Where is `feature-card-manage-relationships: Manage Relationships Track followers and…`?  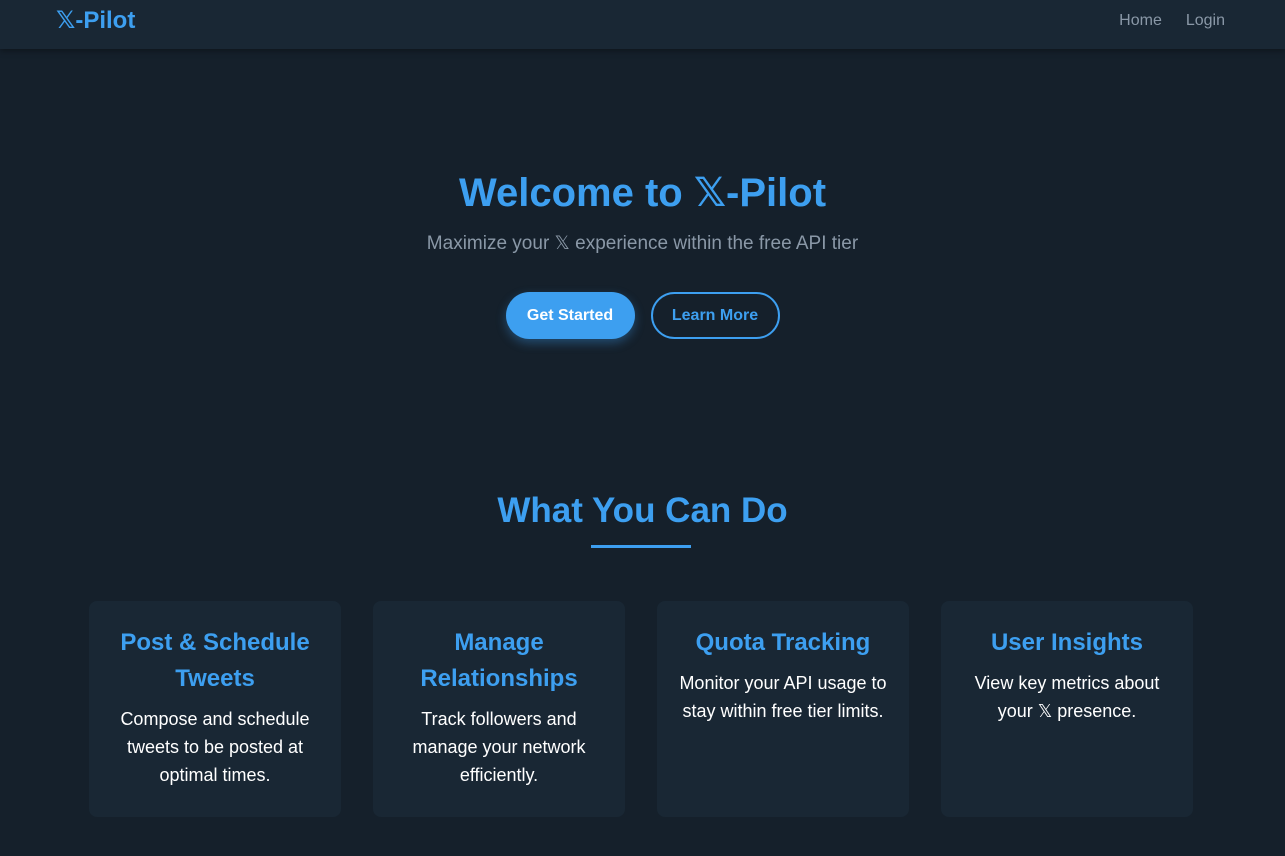 feature-card-manage-relationships: Manage Relationships Track followers and… is located at coordinates (499, 709).